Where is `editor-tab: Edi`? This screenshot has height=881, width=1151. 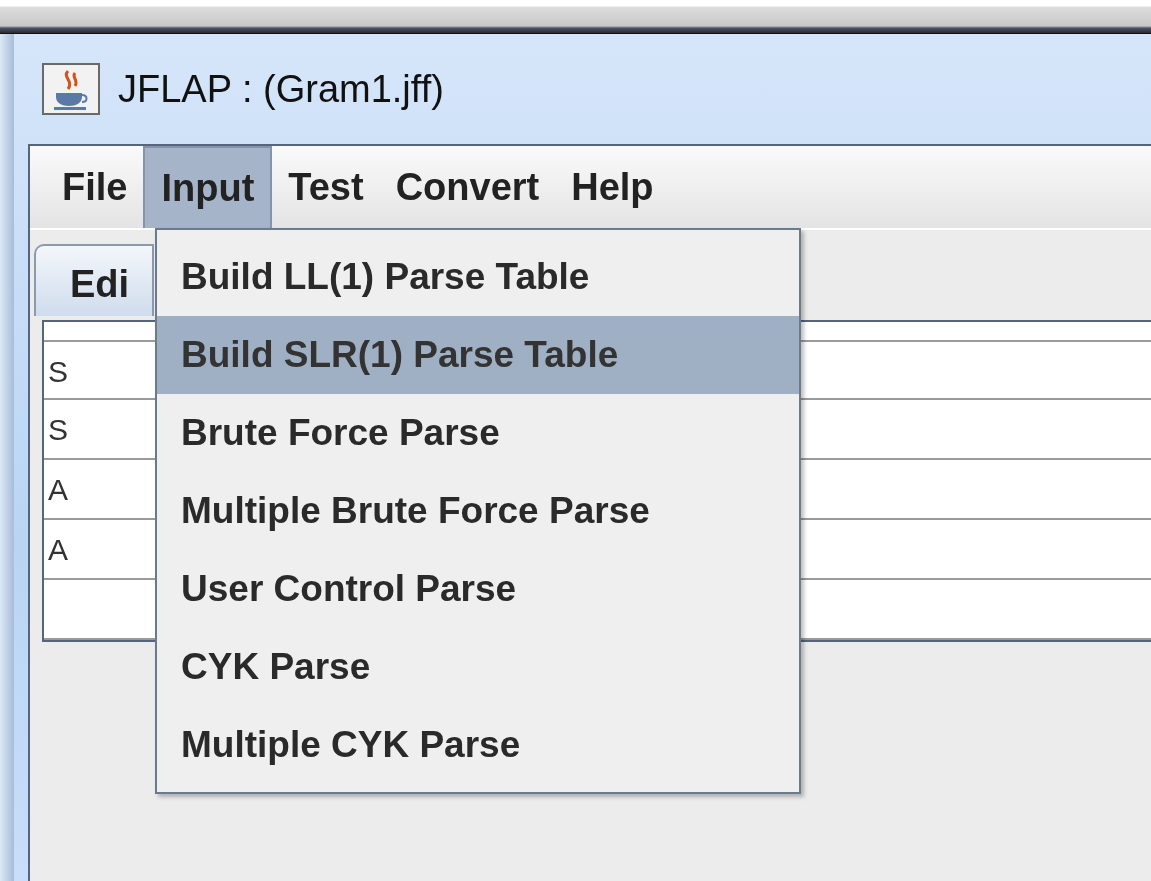 editor-tab: Edi is located at coordinates (94, 280).